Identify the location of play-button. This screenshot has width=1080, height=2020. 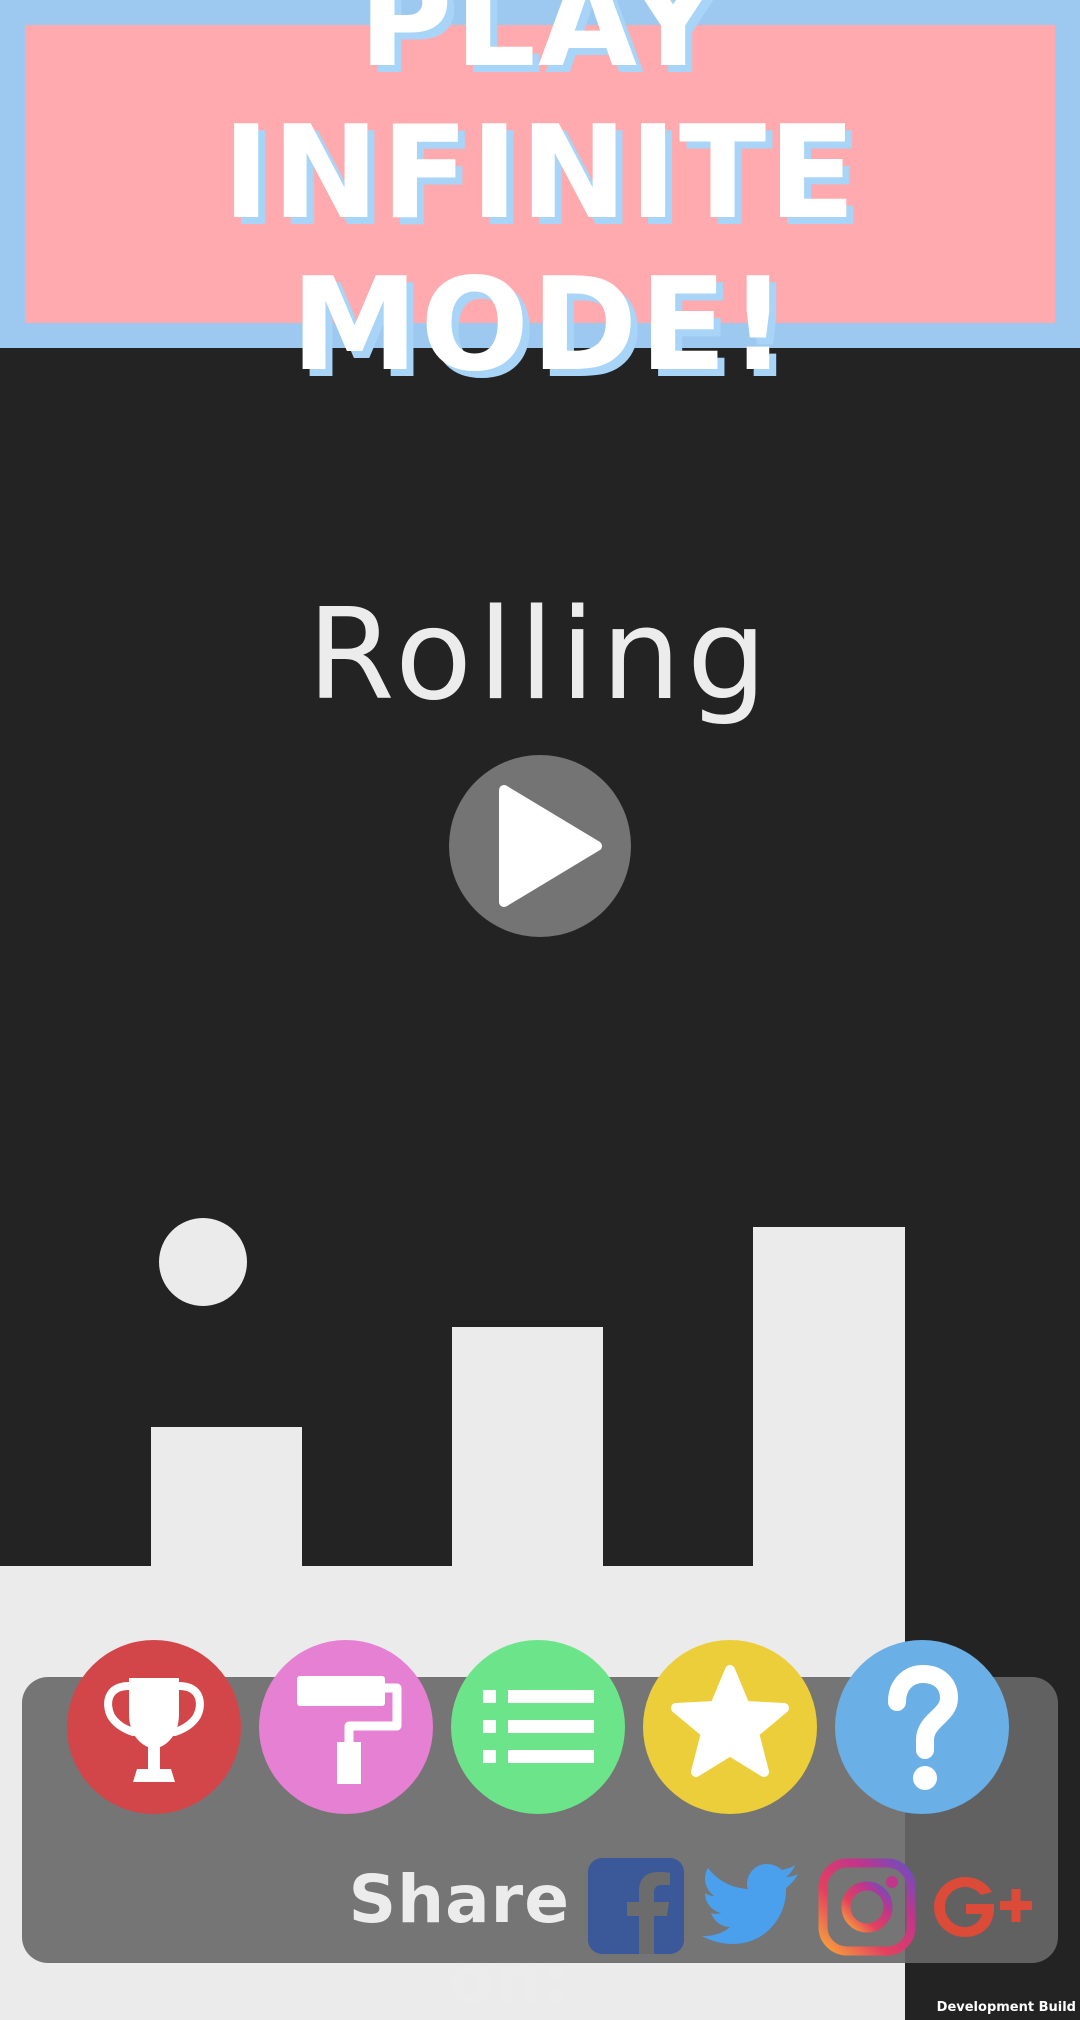
(540, 846).